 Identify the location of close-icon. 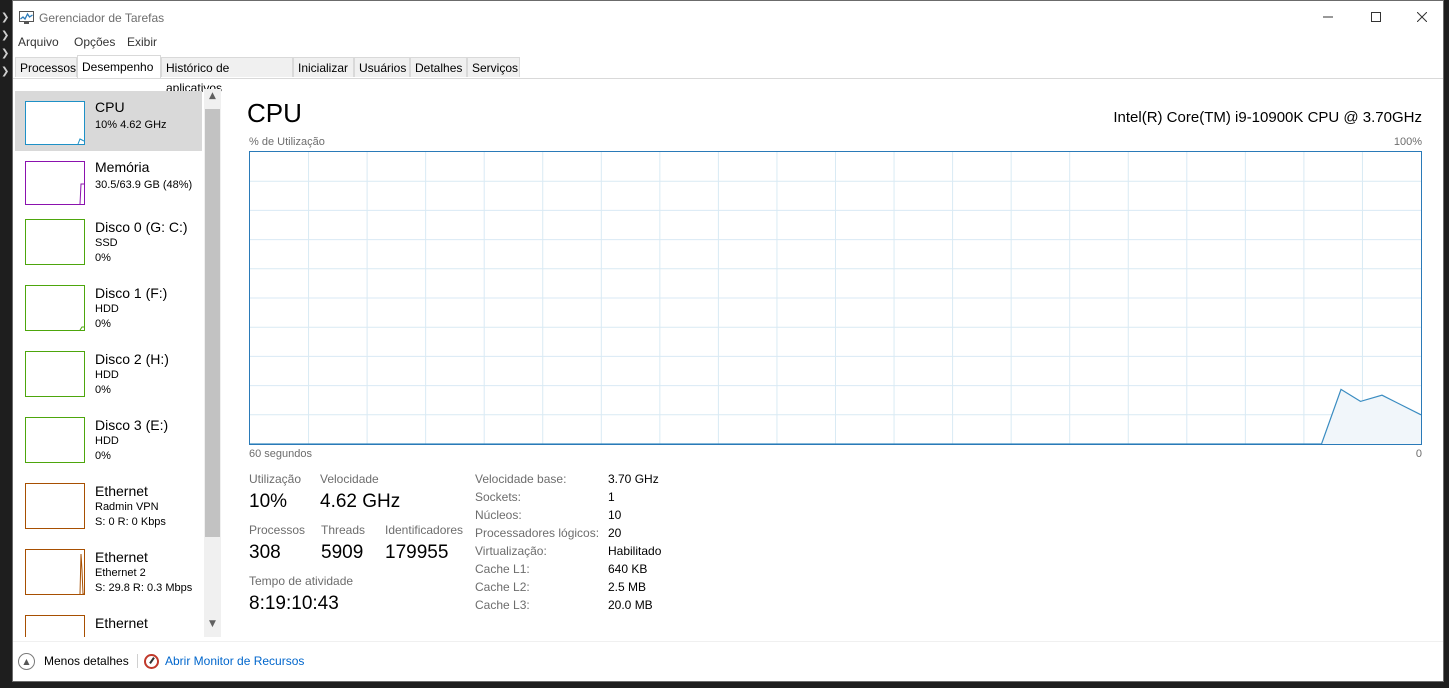
(1422, 17).